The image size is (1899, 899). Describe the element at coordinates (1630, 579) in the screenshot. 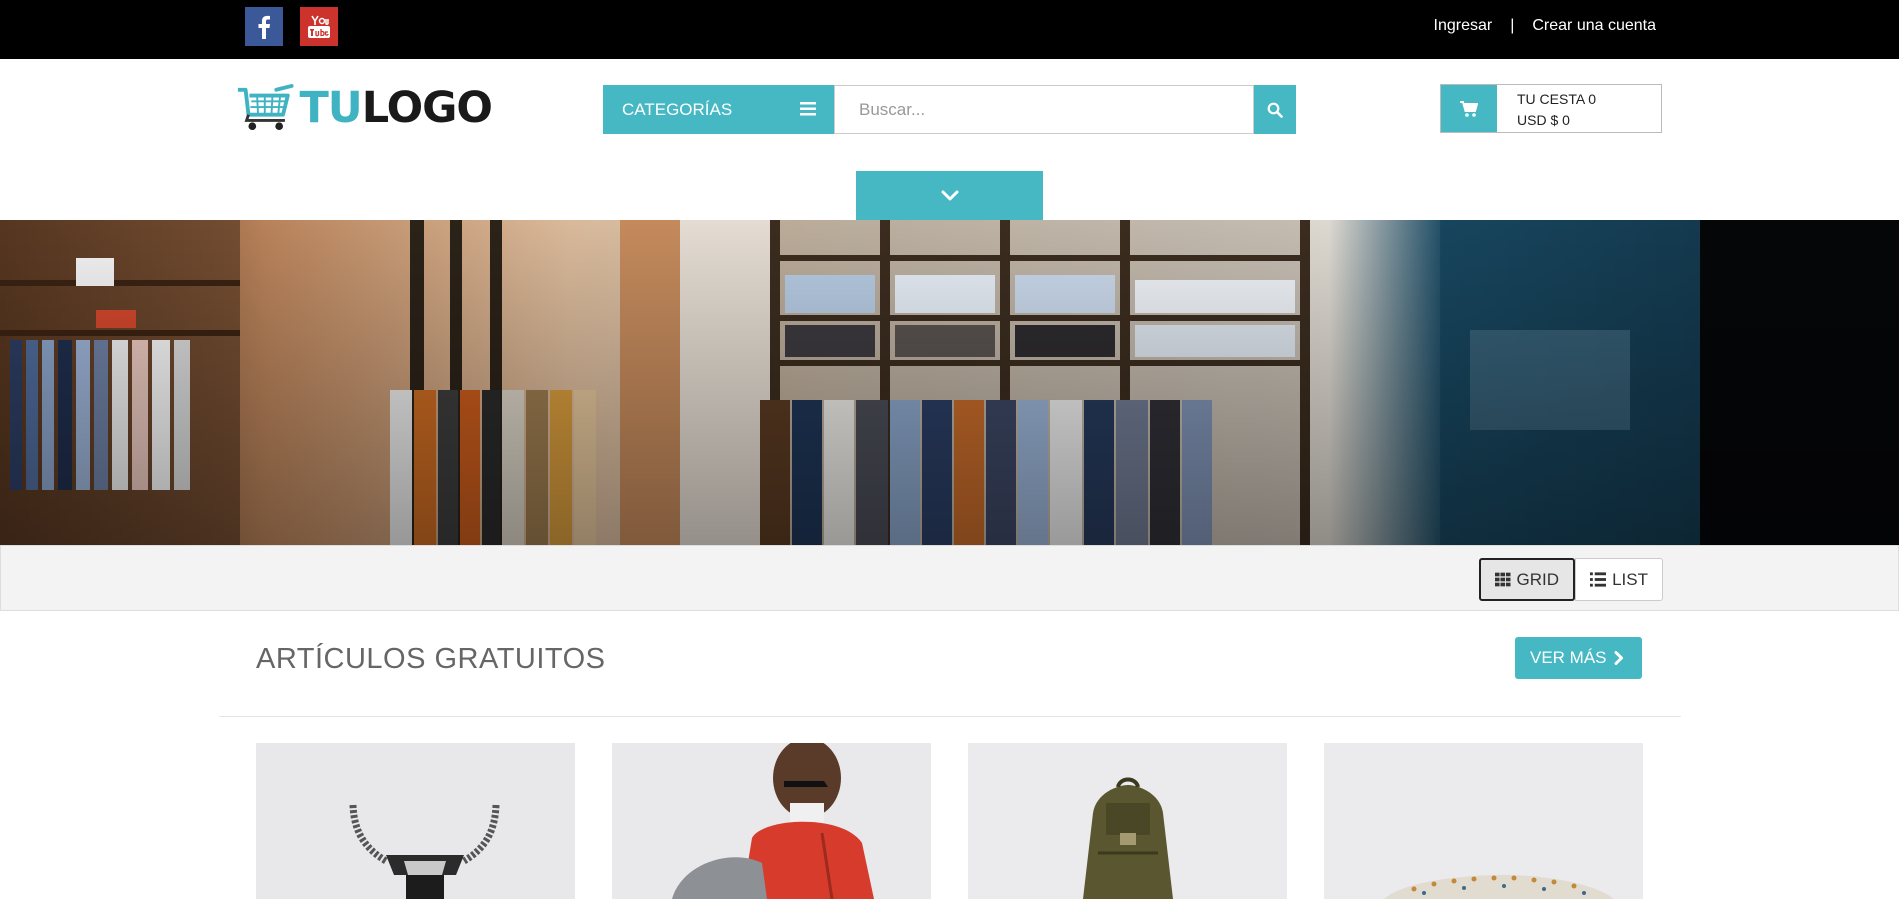

I see `list-view-label: LIST` at that location.